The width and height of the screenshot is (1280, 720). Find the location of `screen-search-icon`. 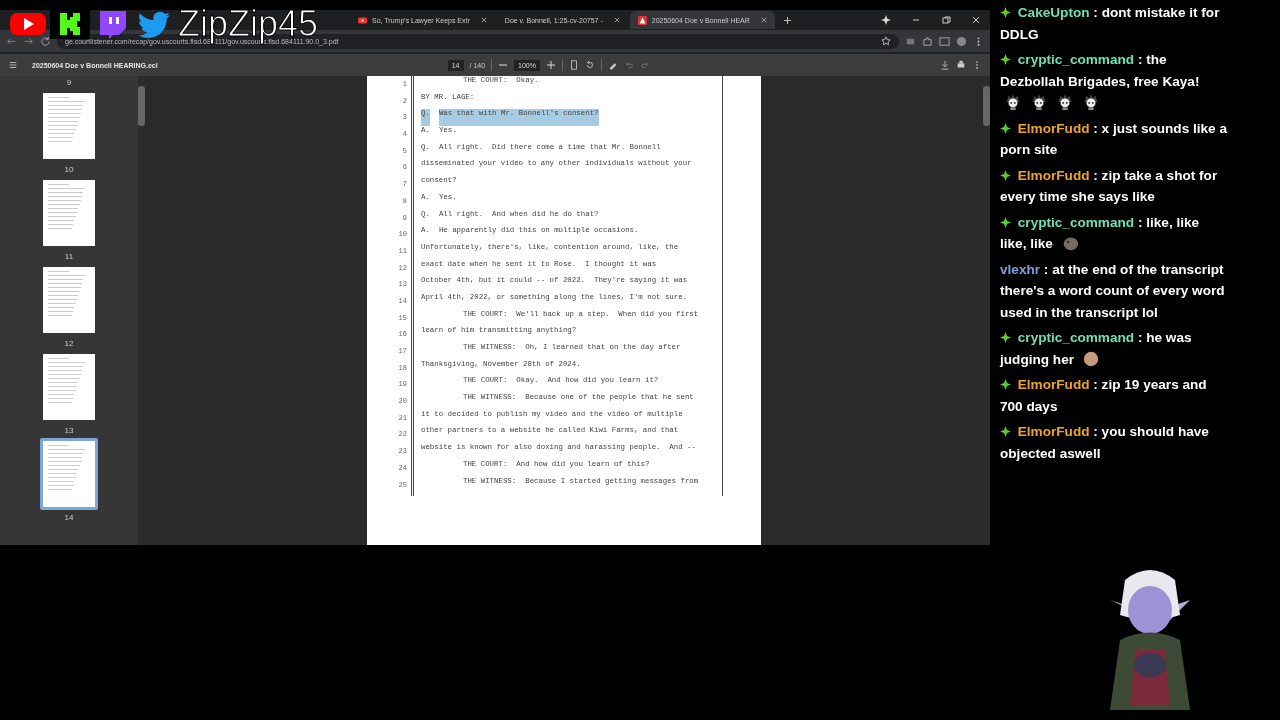

screen-search-icon is located at coordinates (944, 41).